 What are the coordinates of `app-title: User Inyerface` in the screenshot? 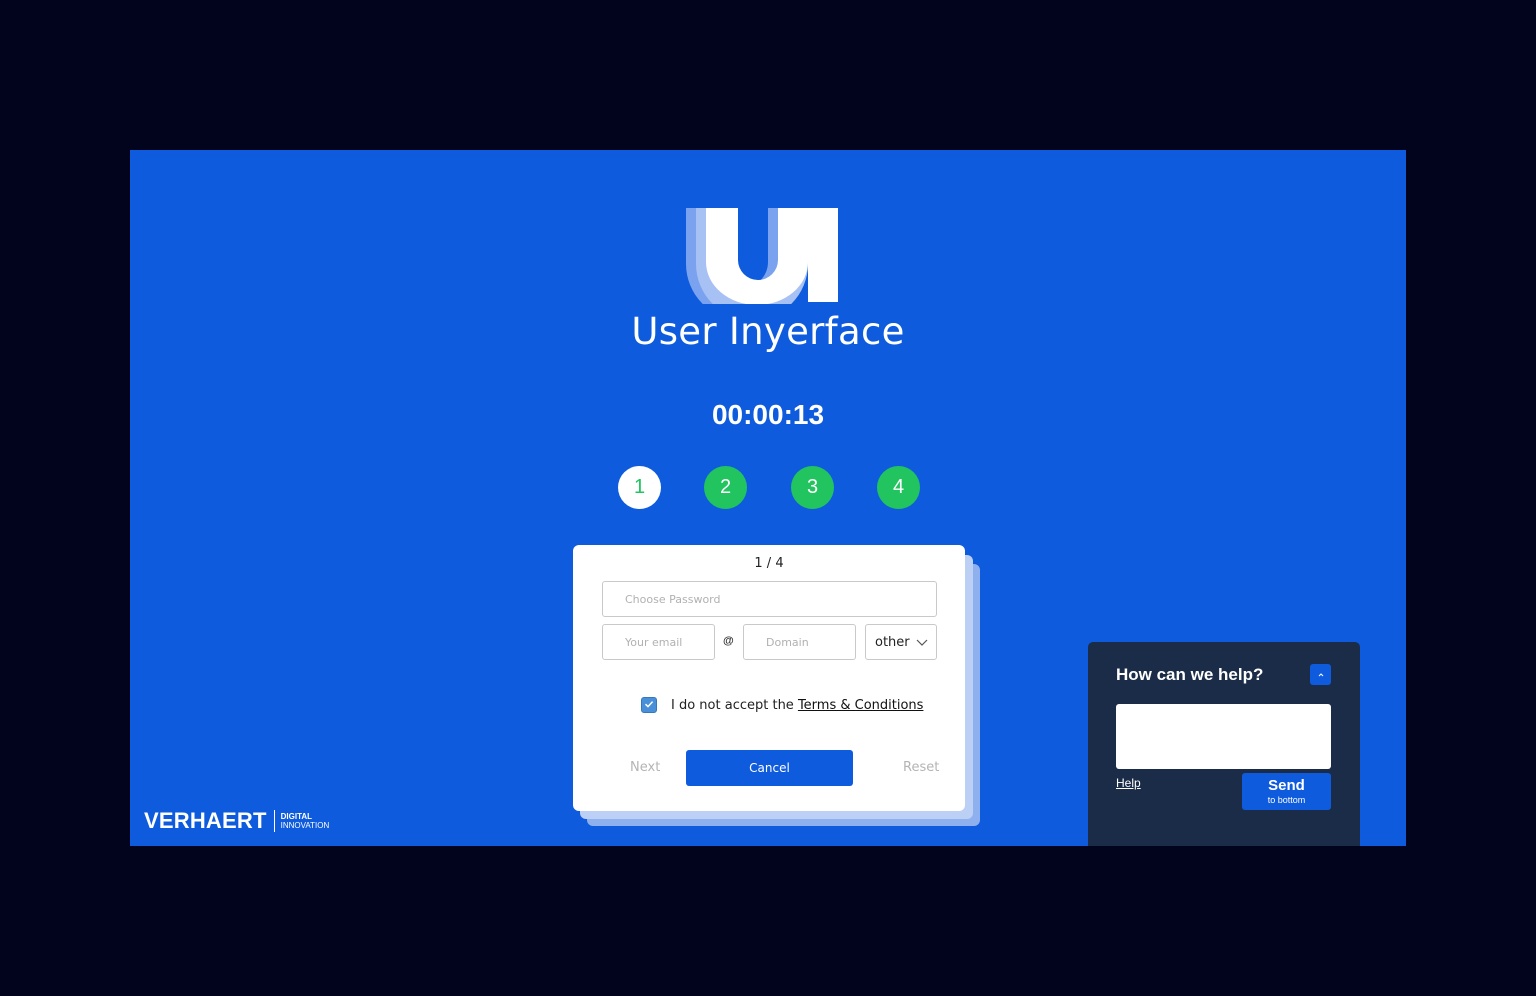 It's located at (768, 331).